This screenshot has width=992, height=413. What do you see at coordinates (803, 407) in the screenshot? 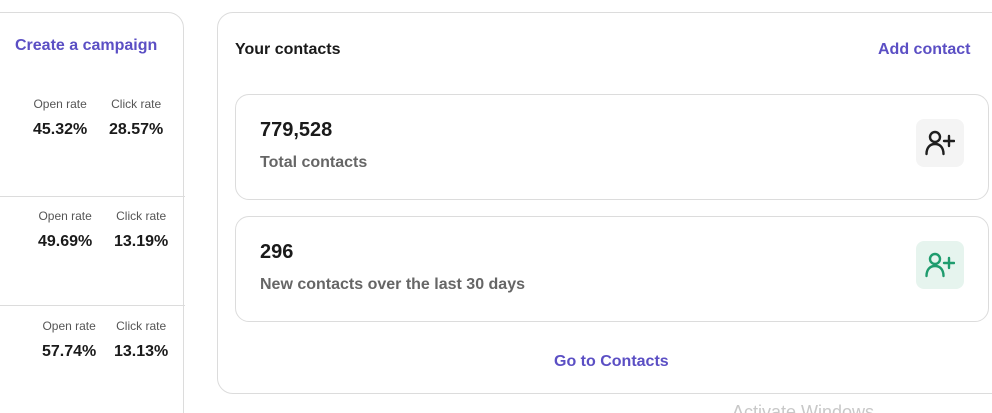
I see `activate-windows-watermark: Activate Windows` at bounding box center [803, 407].